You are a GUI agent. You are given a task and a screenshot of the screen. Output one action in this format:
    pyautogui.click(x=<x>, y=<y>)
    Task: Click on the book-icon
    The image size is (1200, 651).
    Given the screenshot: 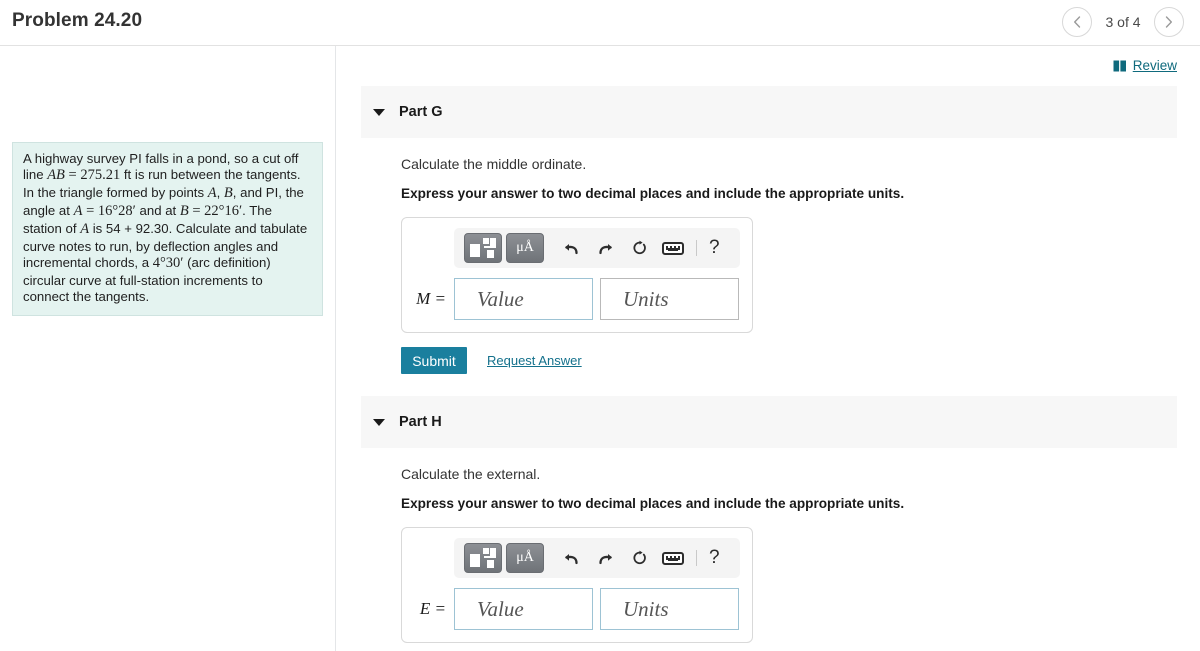 What is the action you would take?
    pyautogui.click(x=1119, y=65)
    